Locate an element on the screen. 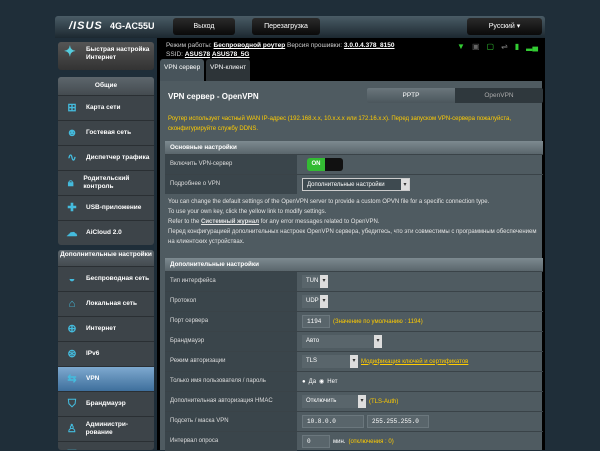  hmac-hint: (TLS-Auth) is located at coordinates (384, 401).